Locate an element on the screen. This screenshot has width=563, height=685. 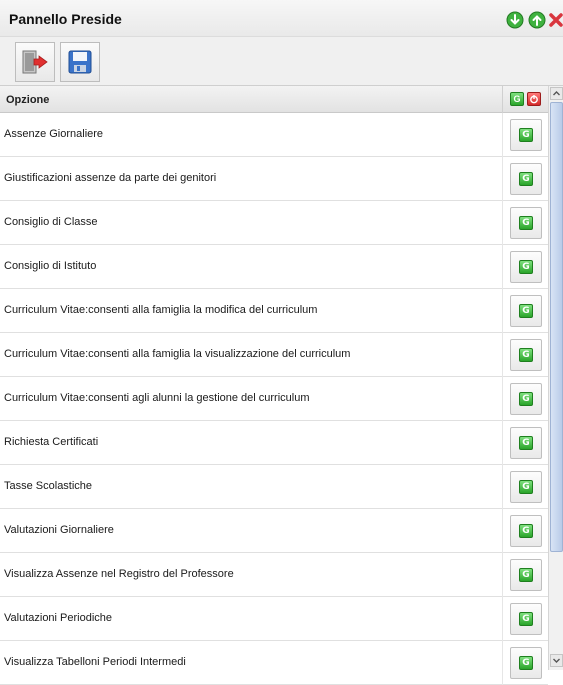
column-header-opzione: Opzione is located at coordinates (28, 100).